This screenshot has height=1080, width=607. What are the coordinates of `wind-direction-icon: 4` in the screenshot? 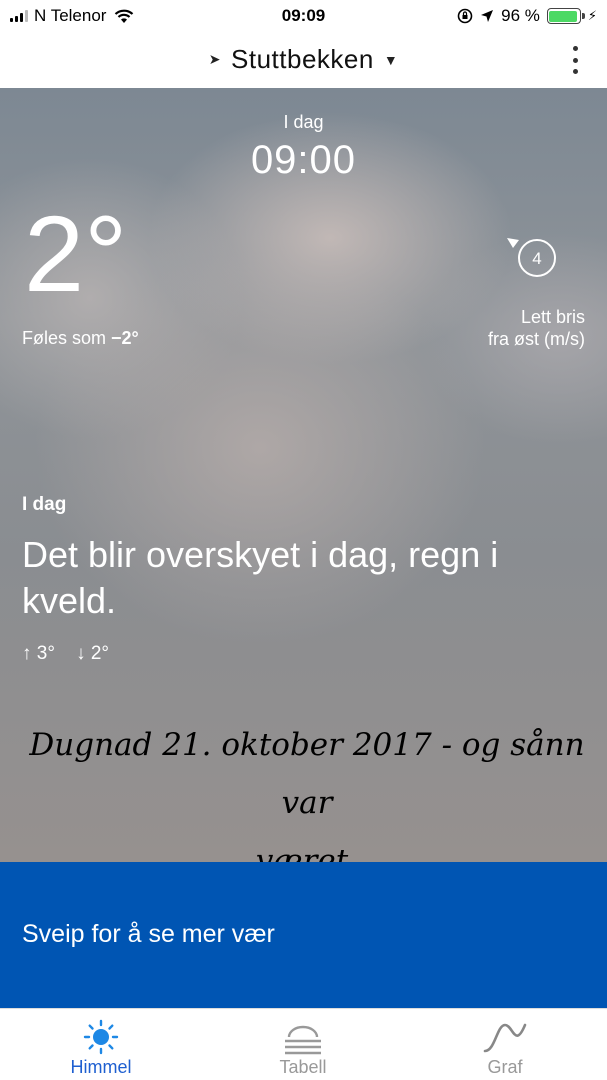 It's located at (531, 257).